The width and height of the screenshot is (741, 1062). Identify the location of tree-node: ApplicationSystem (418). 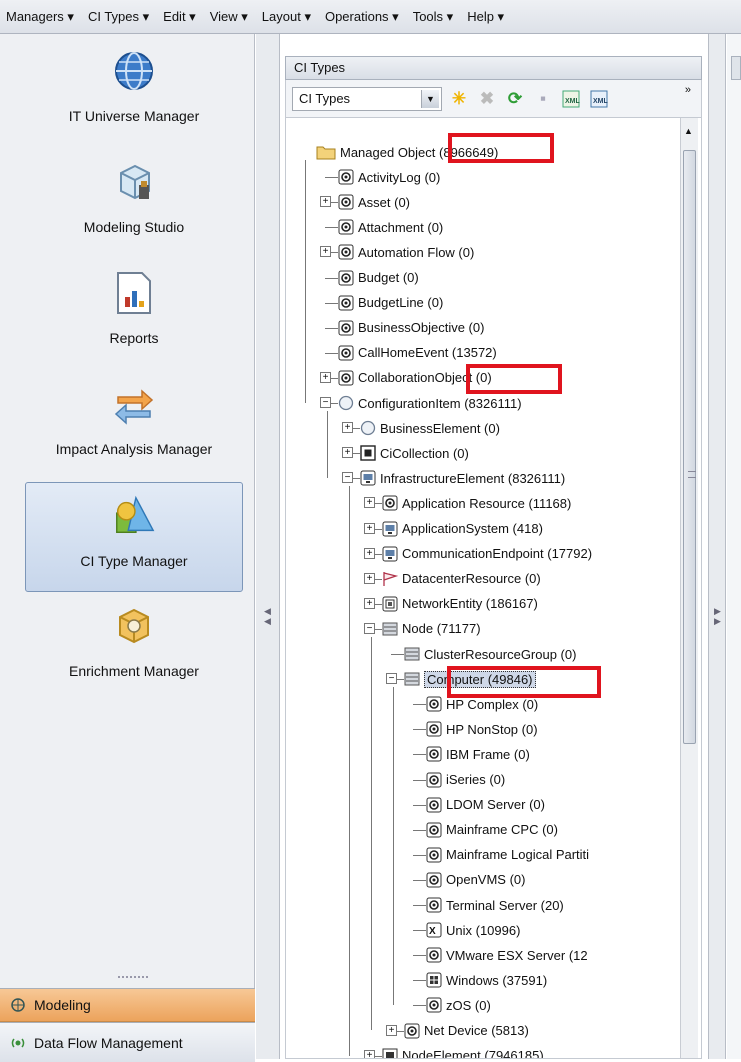
(462, 529).